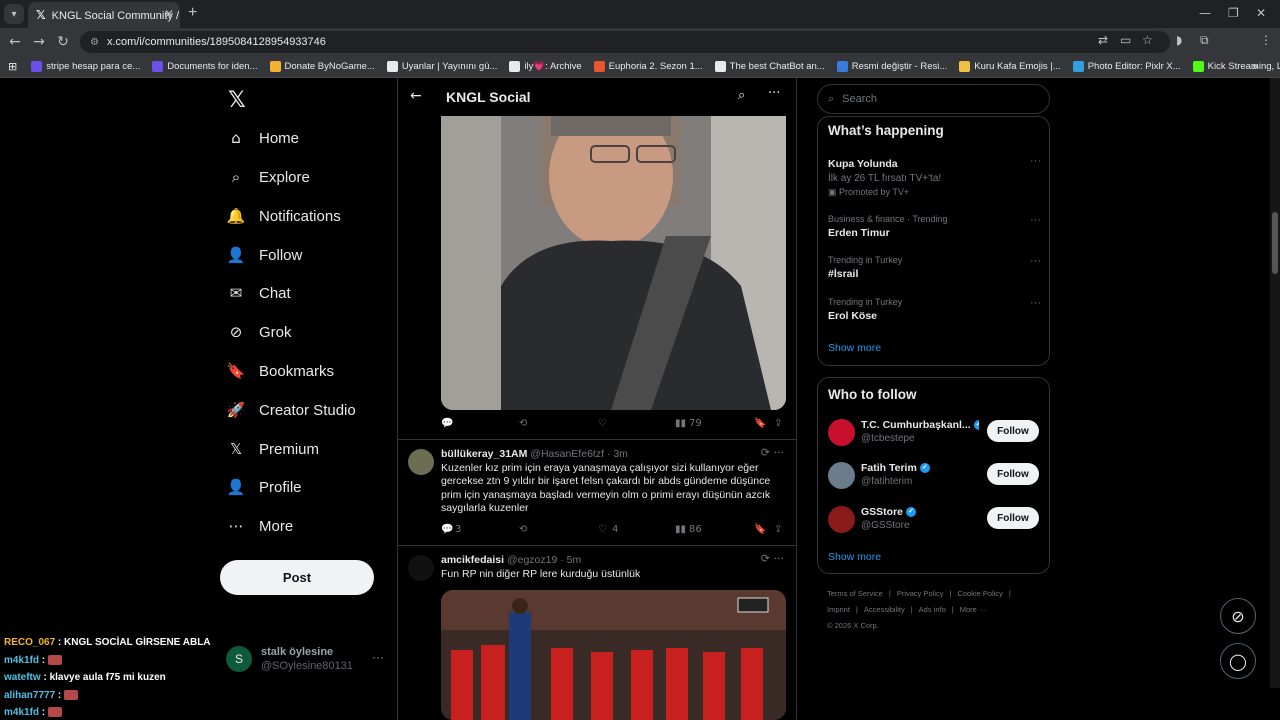 This screenshot has height=720, width=1280. What do you see at coordinates (741, 95) in the screenshot?
I see `search-icon: ⌕` at bounding box center [741, 95].